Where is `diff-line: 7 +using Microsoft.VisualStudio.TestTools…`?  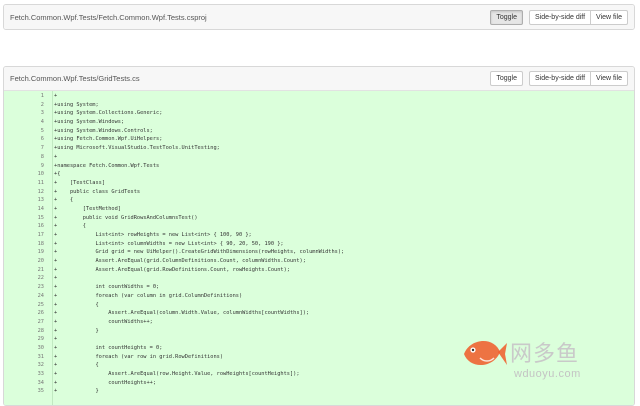 diff-line: 7 +using Microsoft.VisualStudio.TestTools… is located at coordinates (319, 148).